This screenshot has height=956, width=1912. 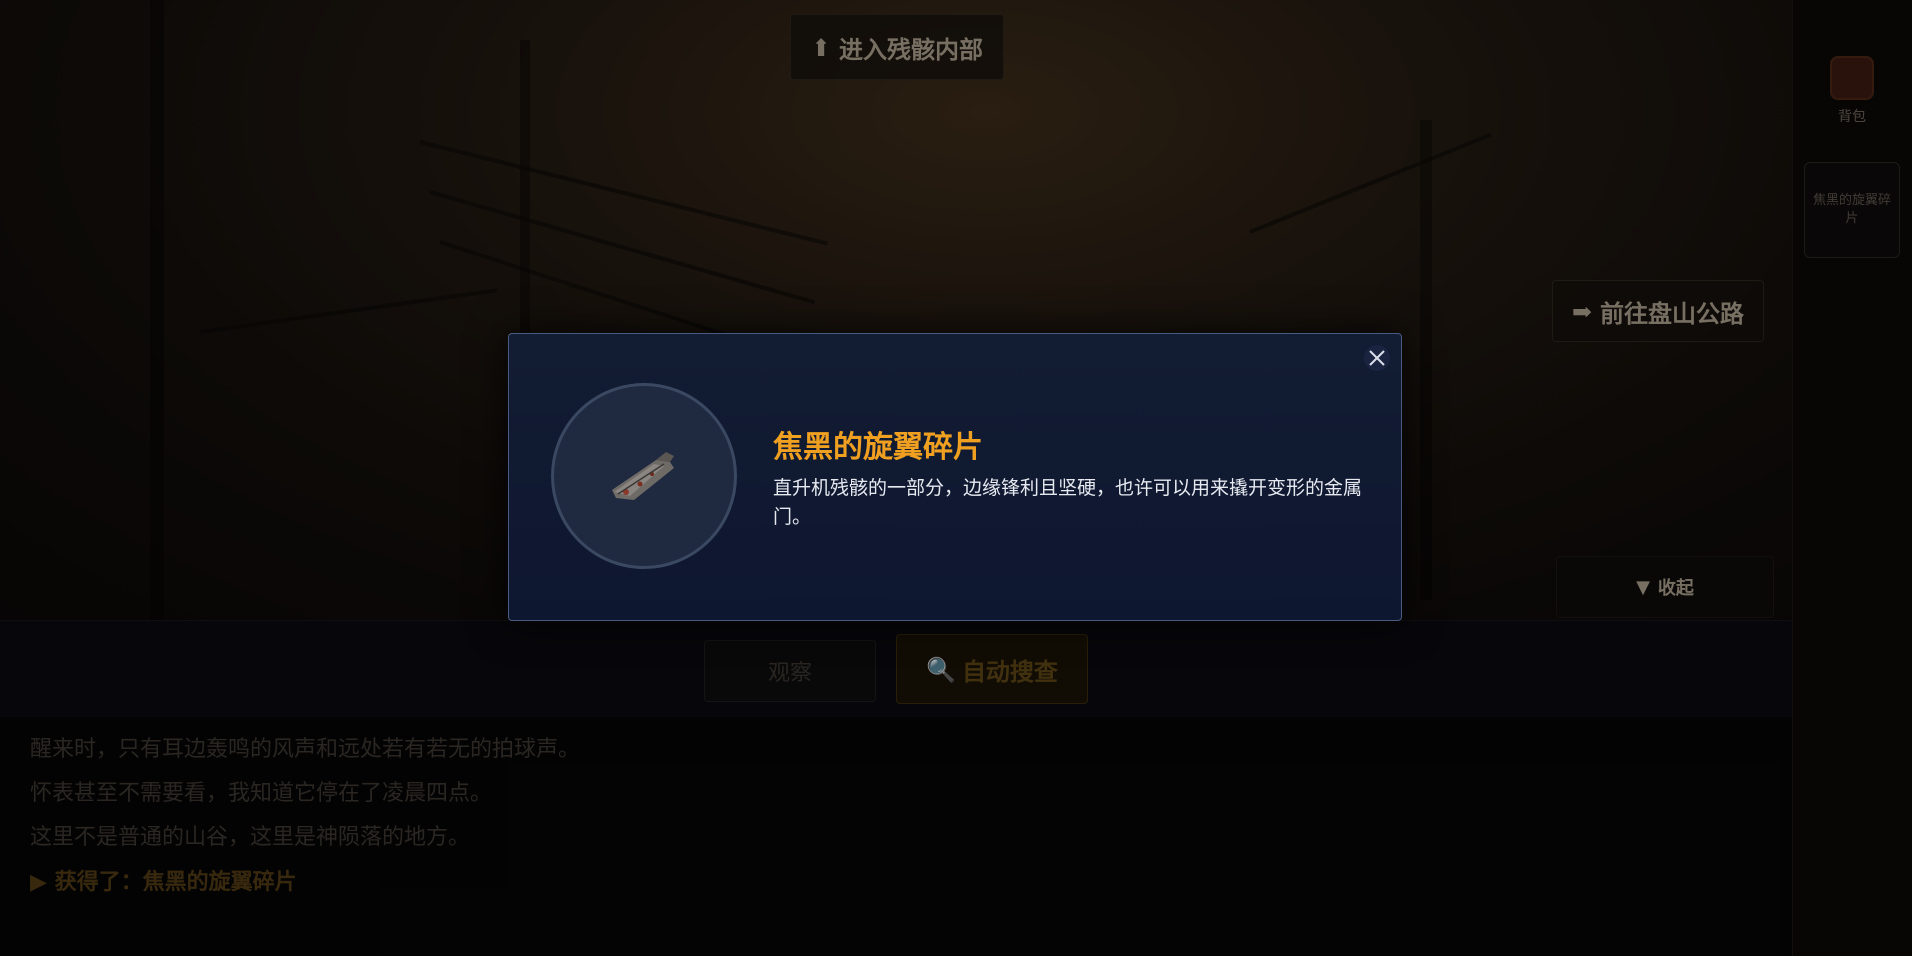 I want to click on item-description: 直升机残骸的一部分，边缘锋利且坚硬，也许可以用来撬开变形的金属门。, so click(x=1068, y=502).